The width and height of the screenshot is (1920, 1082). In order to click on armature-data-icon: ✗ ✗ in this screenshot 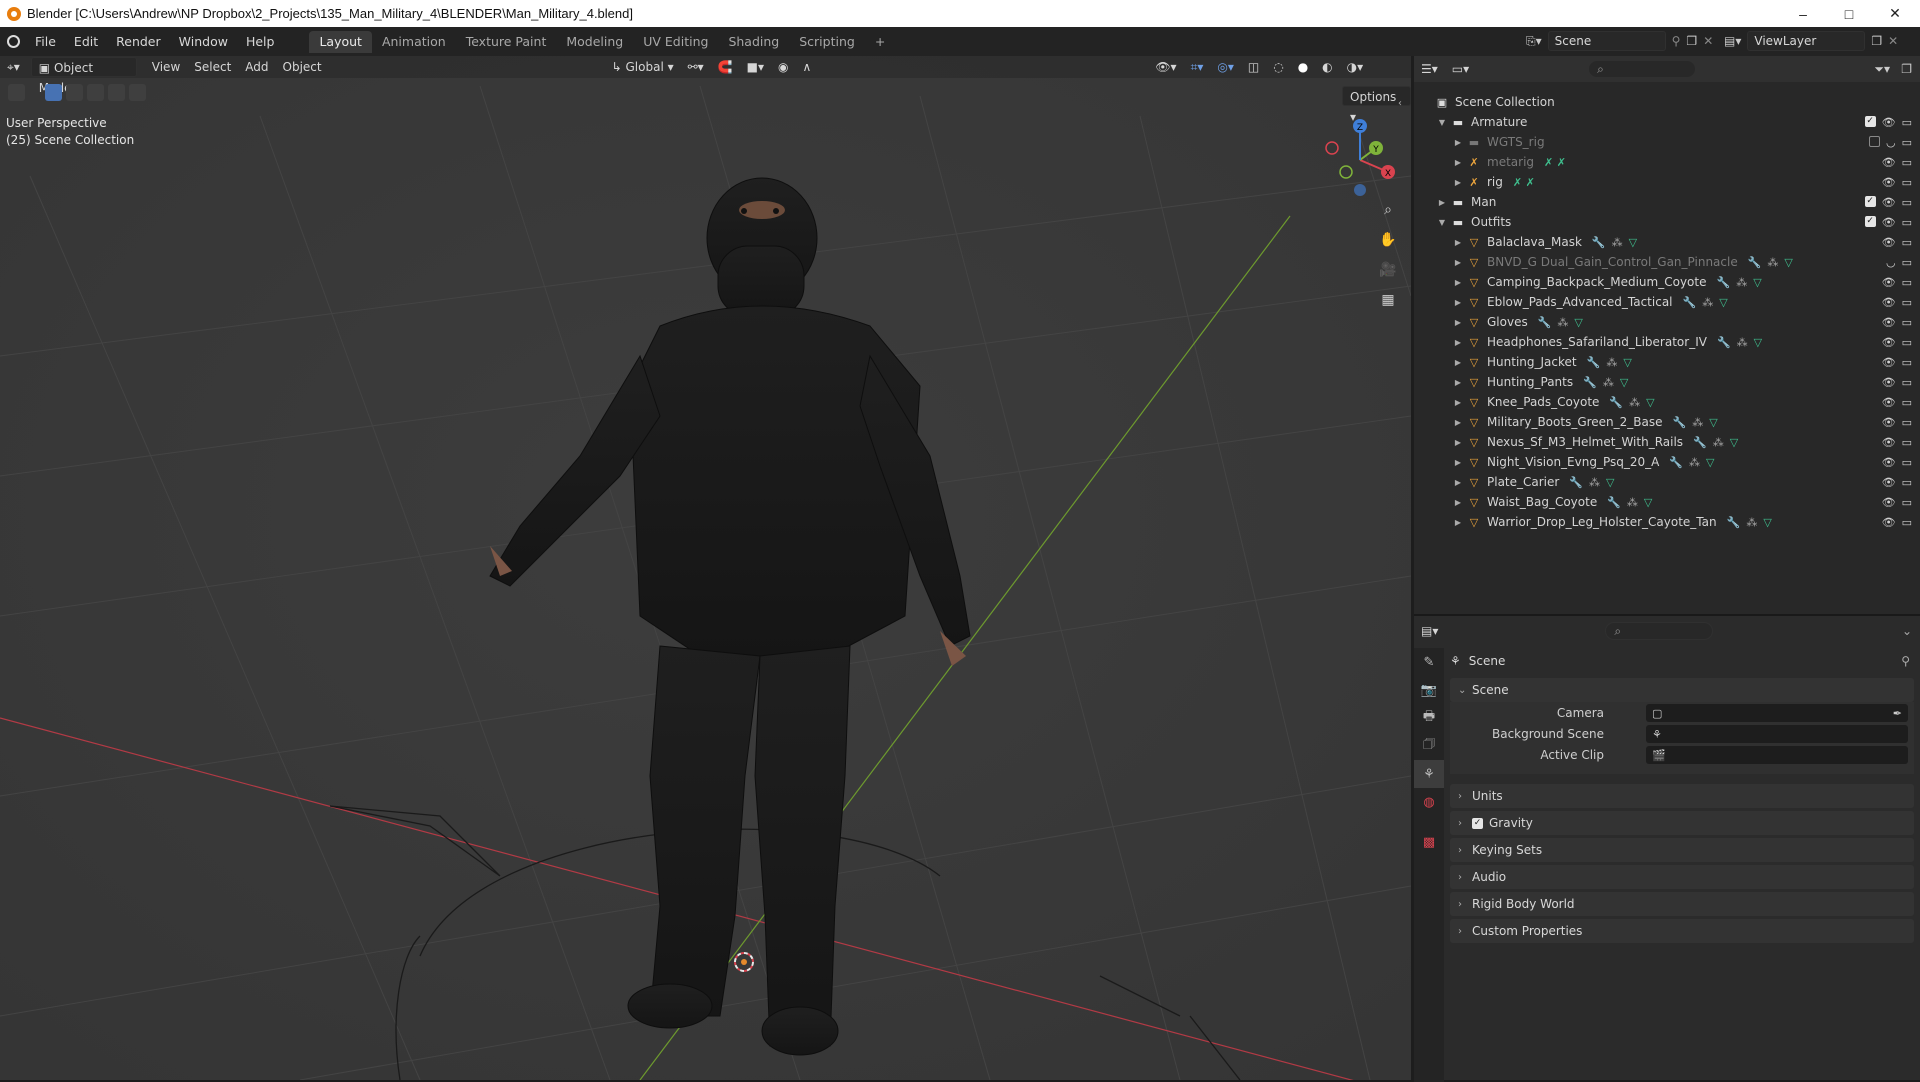, I will do `click(1555, 162)`.